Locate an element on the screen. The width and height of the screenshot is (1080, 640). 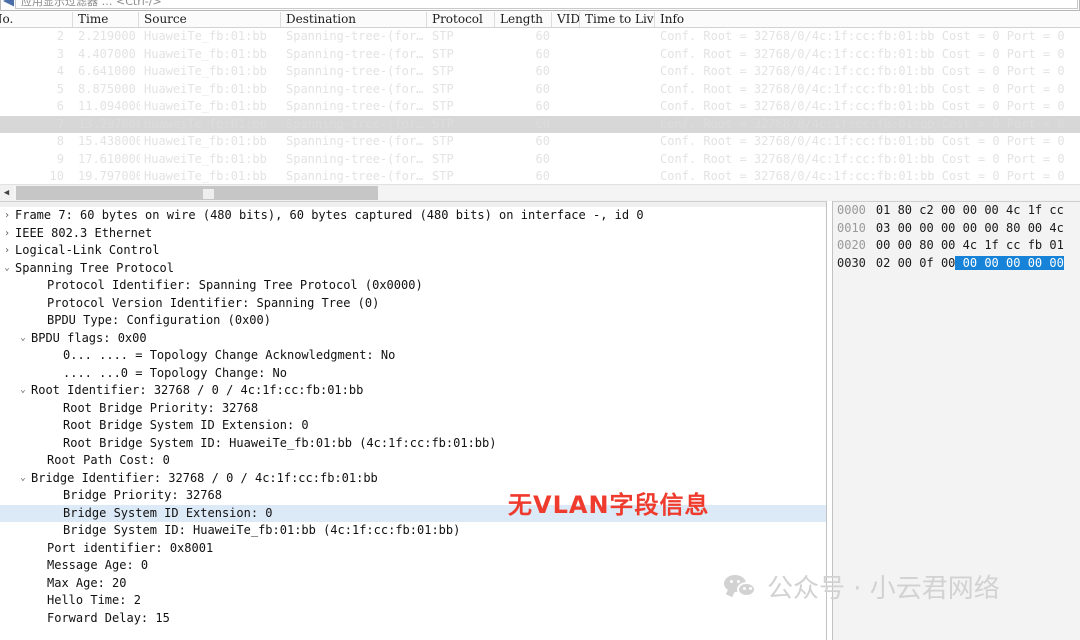
tree-item: Hello Time: 2 is located at coordinates (413, 601).